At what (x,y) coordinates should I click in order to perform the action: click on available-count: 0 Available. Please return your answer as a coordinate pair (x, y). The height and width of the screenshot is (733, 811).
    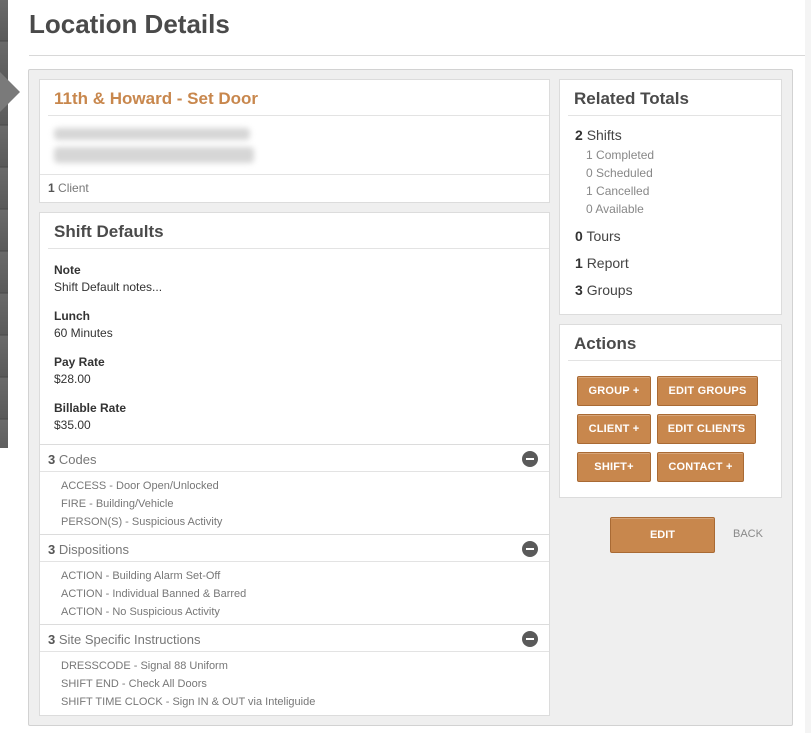
    Looking at the image, I should click on (615, 209).